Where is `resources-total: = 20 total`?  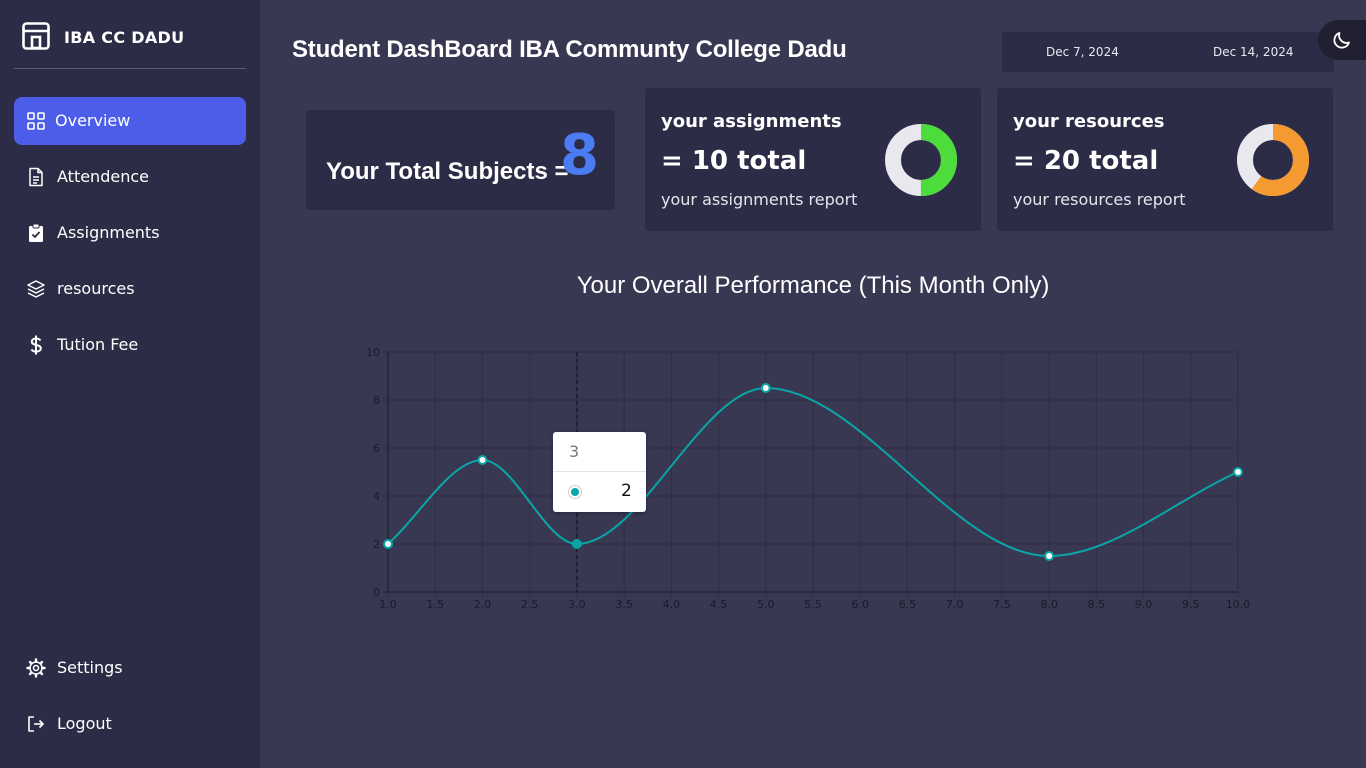
resources-total: = 20 total is located at coordinates (1086, 161).